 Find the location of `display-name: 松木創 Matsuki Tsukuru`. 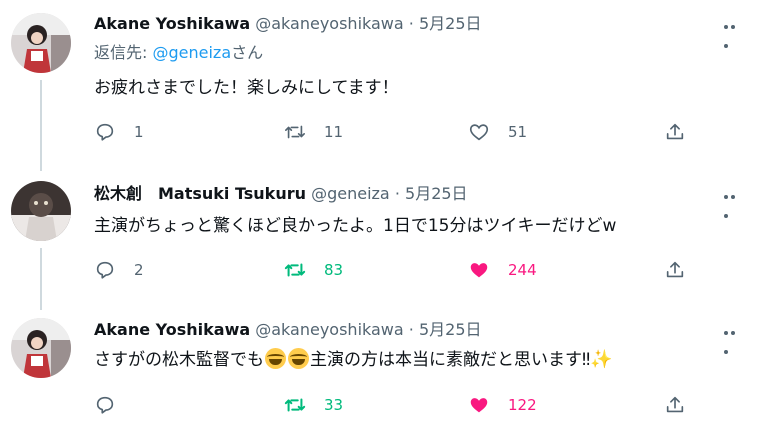

display-name: 松木創 Matsuki Tsukuru is located at coordinates (200, 193).